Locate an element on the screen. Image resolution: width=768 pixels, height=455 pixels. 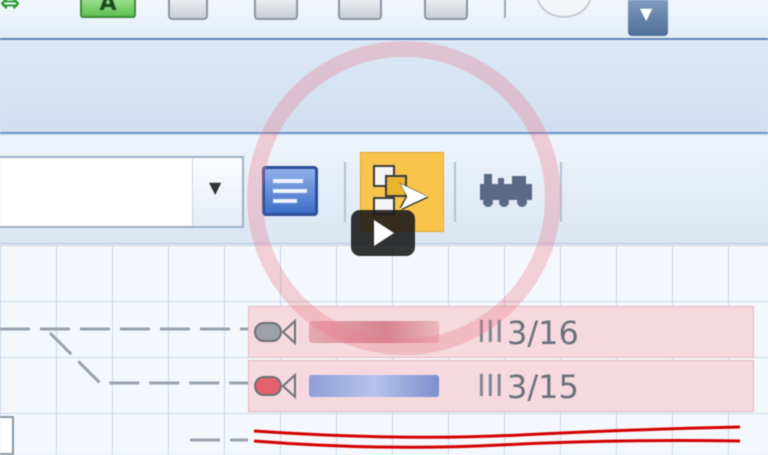
layout-select: ▼ is located at coordinates (122, 192).